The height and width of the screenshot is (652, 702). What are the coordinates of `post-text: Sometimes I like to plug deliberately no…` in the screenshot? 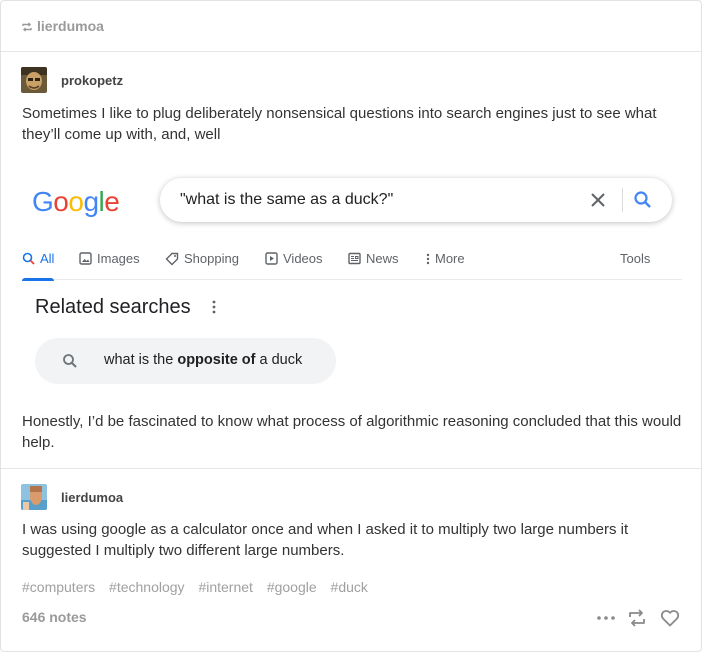 It's located at (339, 124).